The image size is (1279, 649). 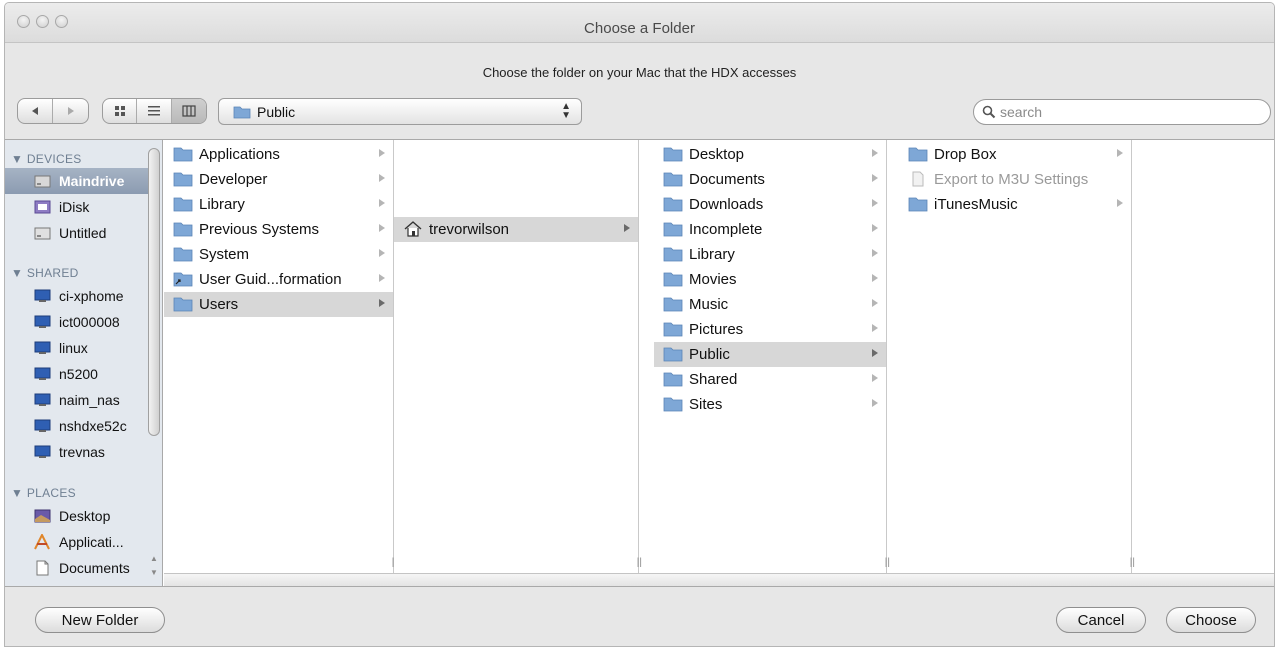 I want to click on applications-icon, so click(x=42, y=542).